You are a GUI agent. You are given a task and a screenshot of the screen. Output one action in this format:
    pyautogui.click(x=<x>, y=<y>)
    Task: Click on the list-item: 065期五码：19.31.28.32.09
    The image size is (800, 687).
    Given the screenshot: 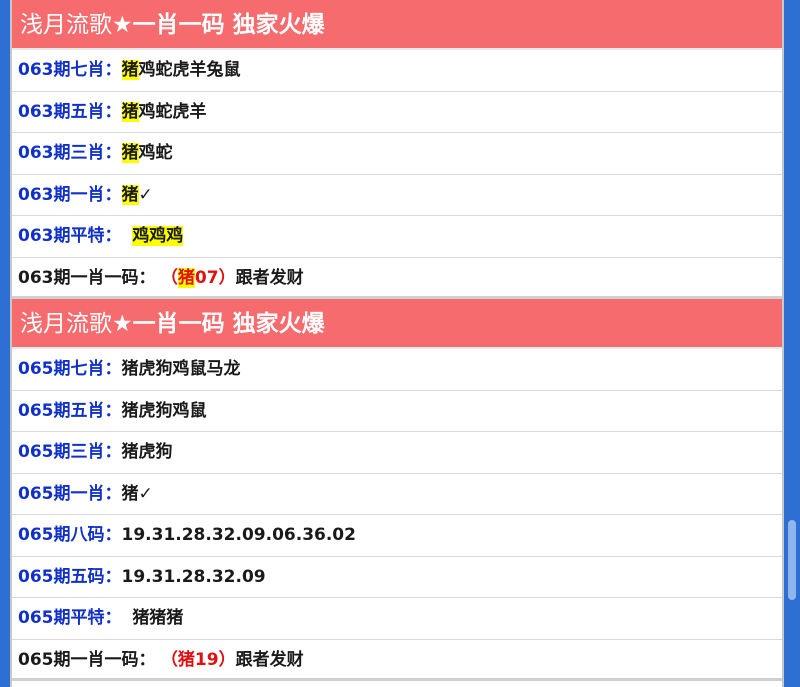 What is the action you would take?
    pyautogui.click(x=397, y=577)
    